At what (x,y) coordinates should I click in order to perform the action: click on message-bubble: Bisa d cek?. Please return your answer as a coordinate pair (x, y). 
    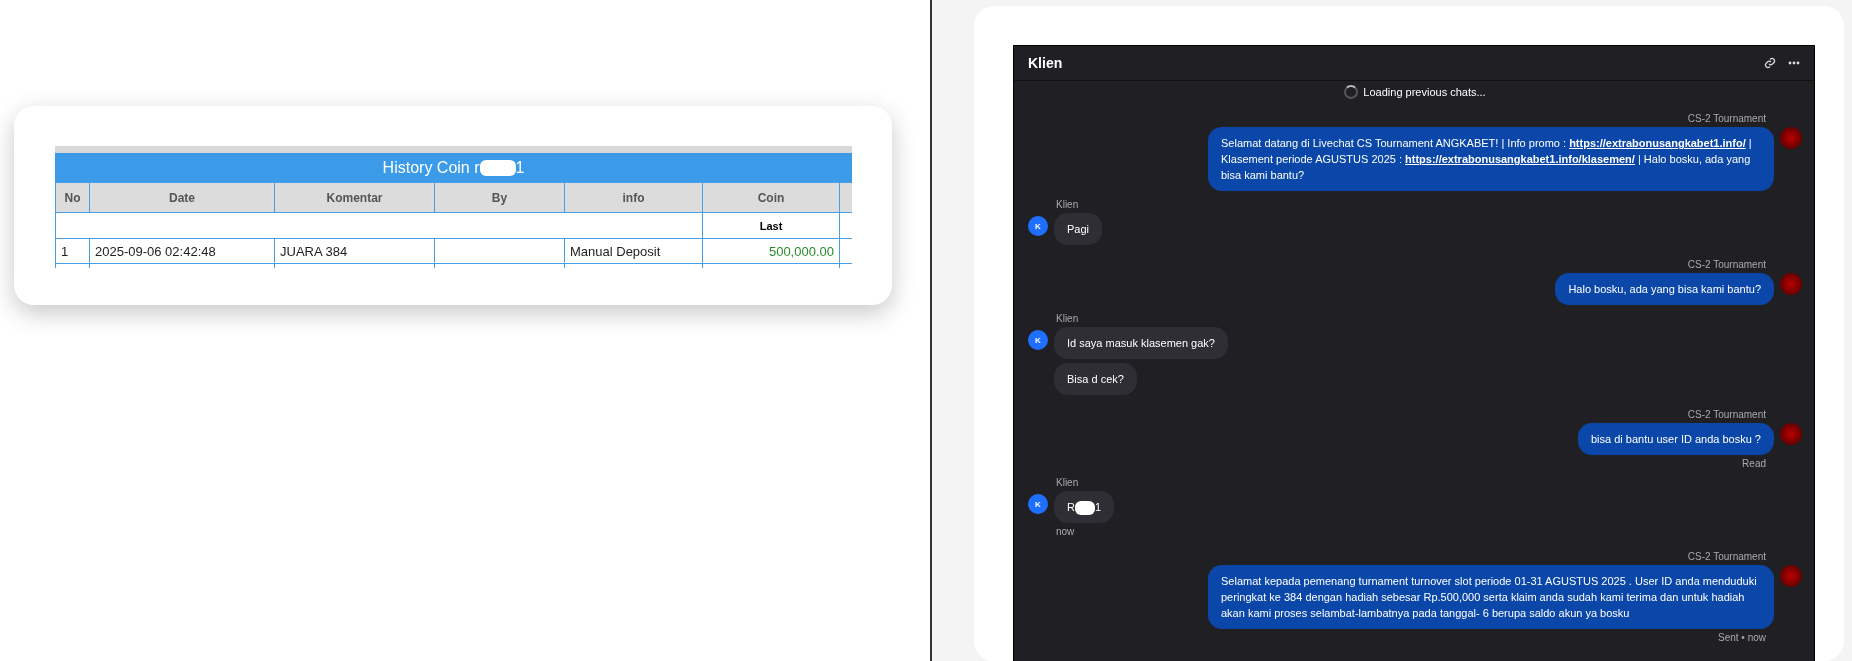
    Looking at the image, I should click on (1095, 379).